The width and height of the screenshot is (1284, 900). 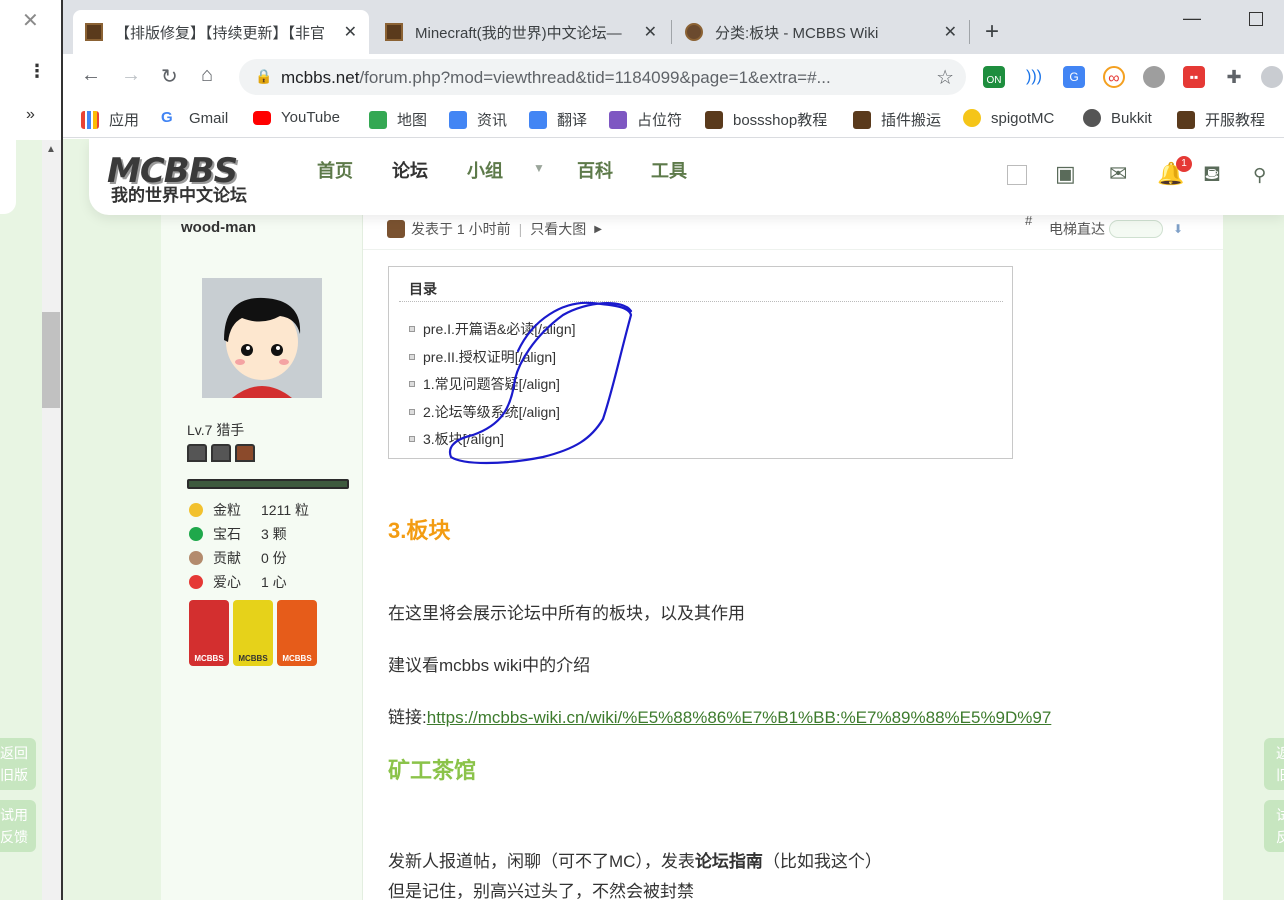 I want to click on bookmark-plugin-port: 插件搬运, so click(x=897, y=119).